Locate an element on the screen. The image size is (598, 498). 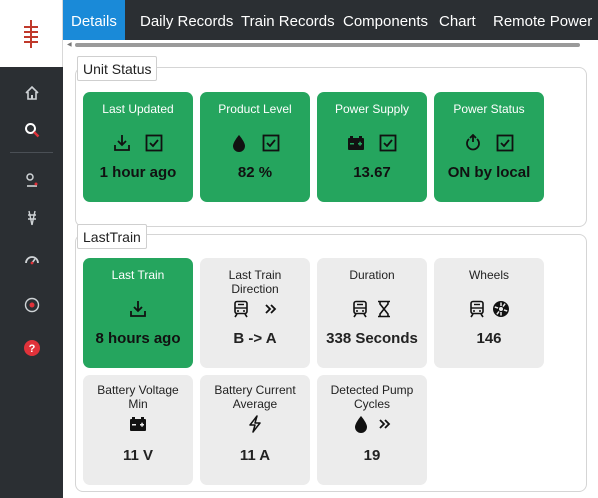
sidebar-track is located at coordinates (31, 218).